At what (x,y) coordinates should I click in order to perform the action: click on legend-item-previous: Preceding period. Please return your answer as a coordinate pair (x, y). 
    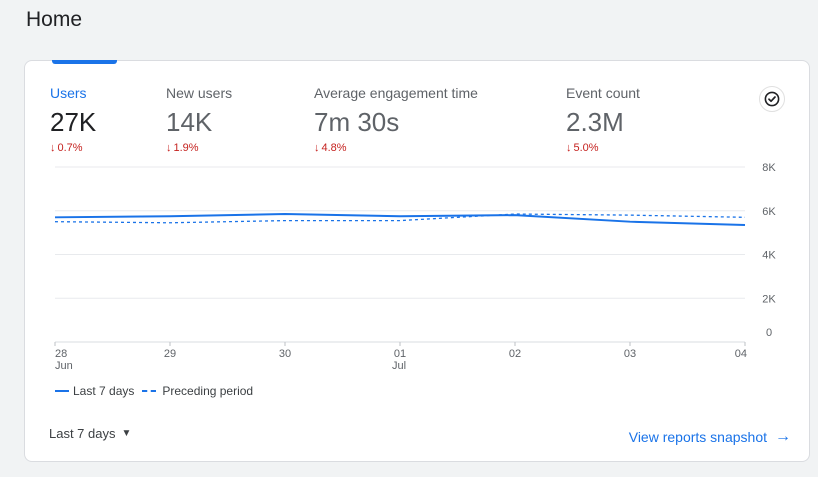
    Looking at the image, I should click on (197, 391).